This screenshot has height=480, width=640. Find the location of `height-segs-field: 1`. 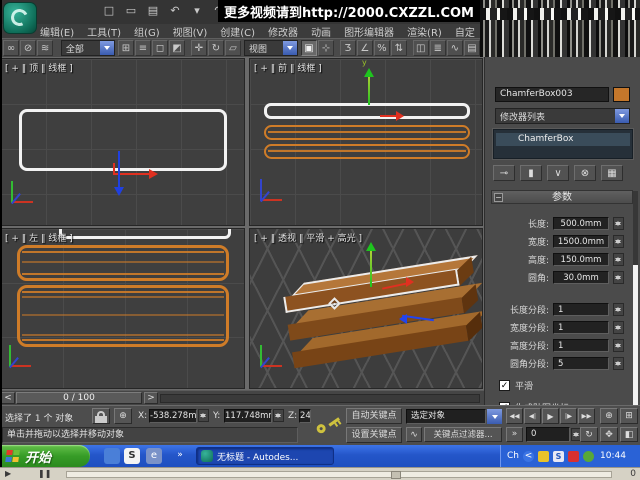

height-segs-field: 1 is located at coordinates (581, 345).